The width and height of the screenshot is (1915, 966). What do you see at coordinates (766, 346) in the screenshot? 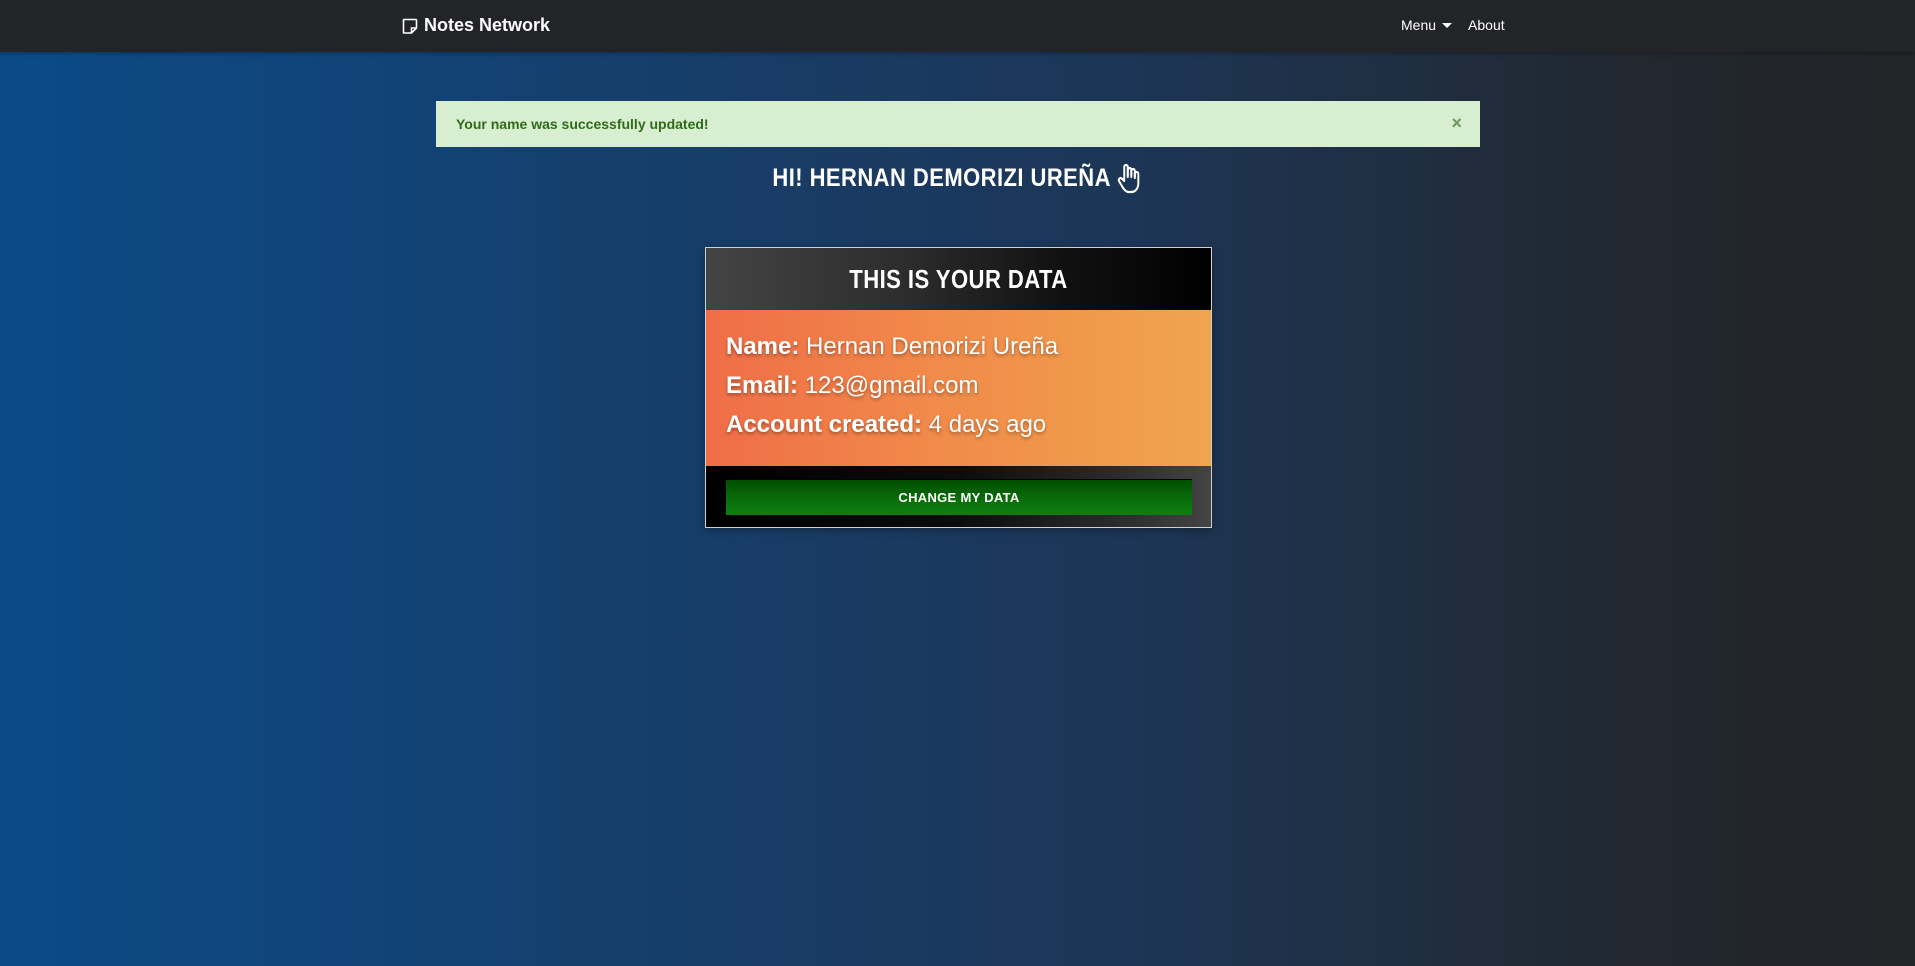
I see `name-label: Name:` at bounding box center [766, 346].